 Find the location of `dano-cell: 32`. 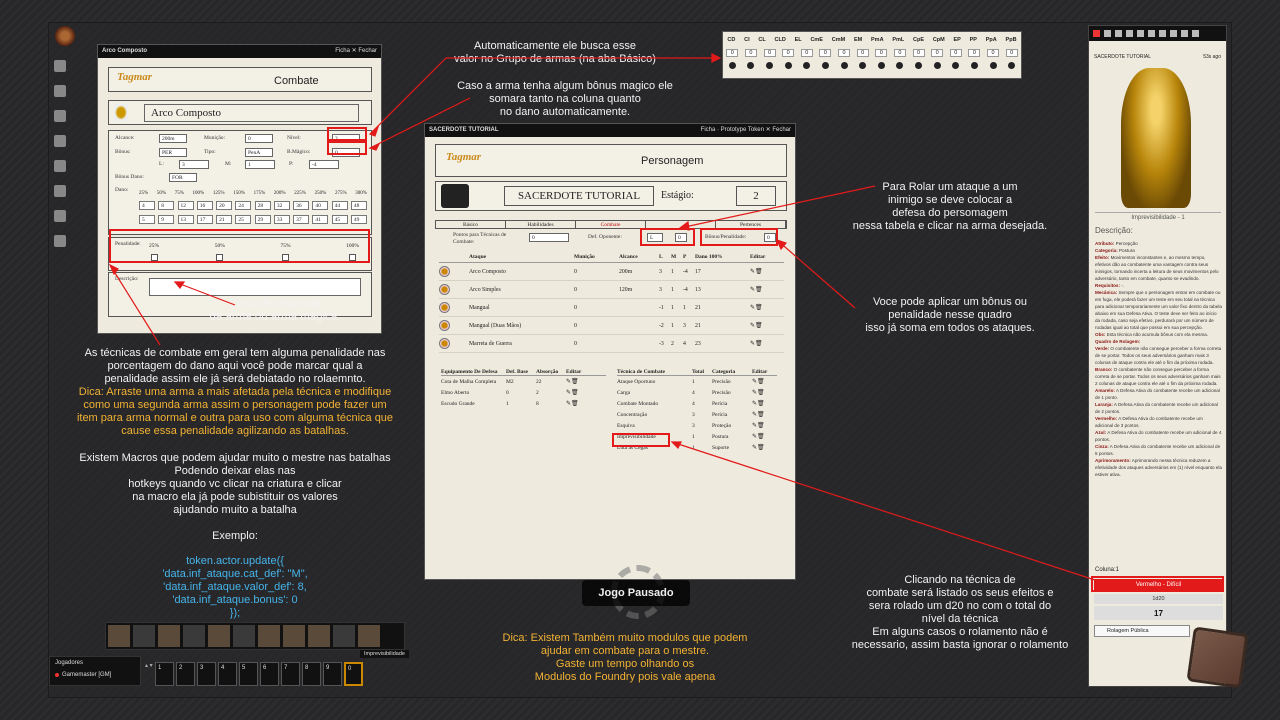

dano-cell: 32 is located at coordinates (281, 205).